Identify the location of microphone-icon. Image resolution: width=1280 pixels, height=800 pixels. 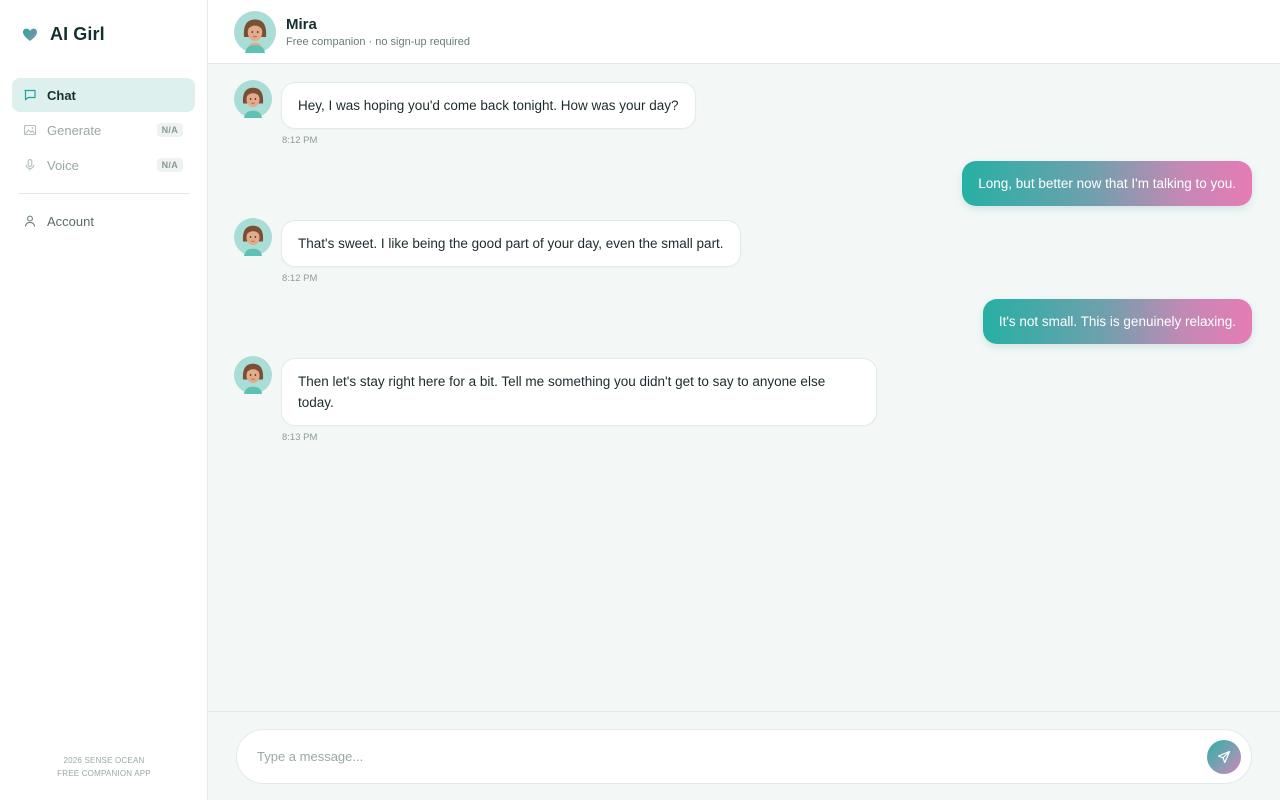
(30, 165).